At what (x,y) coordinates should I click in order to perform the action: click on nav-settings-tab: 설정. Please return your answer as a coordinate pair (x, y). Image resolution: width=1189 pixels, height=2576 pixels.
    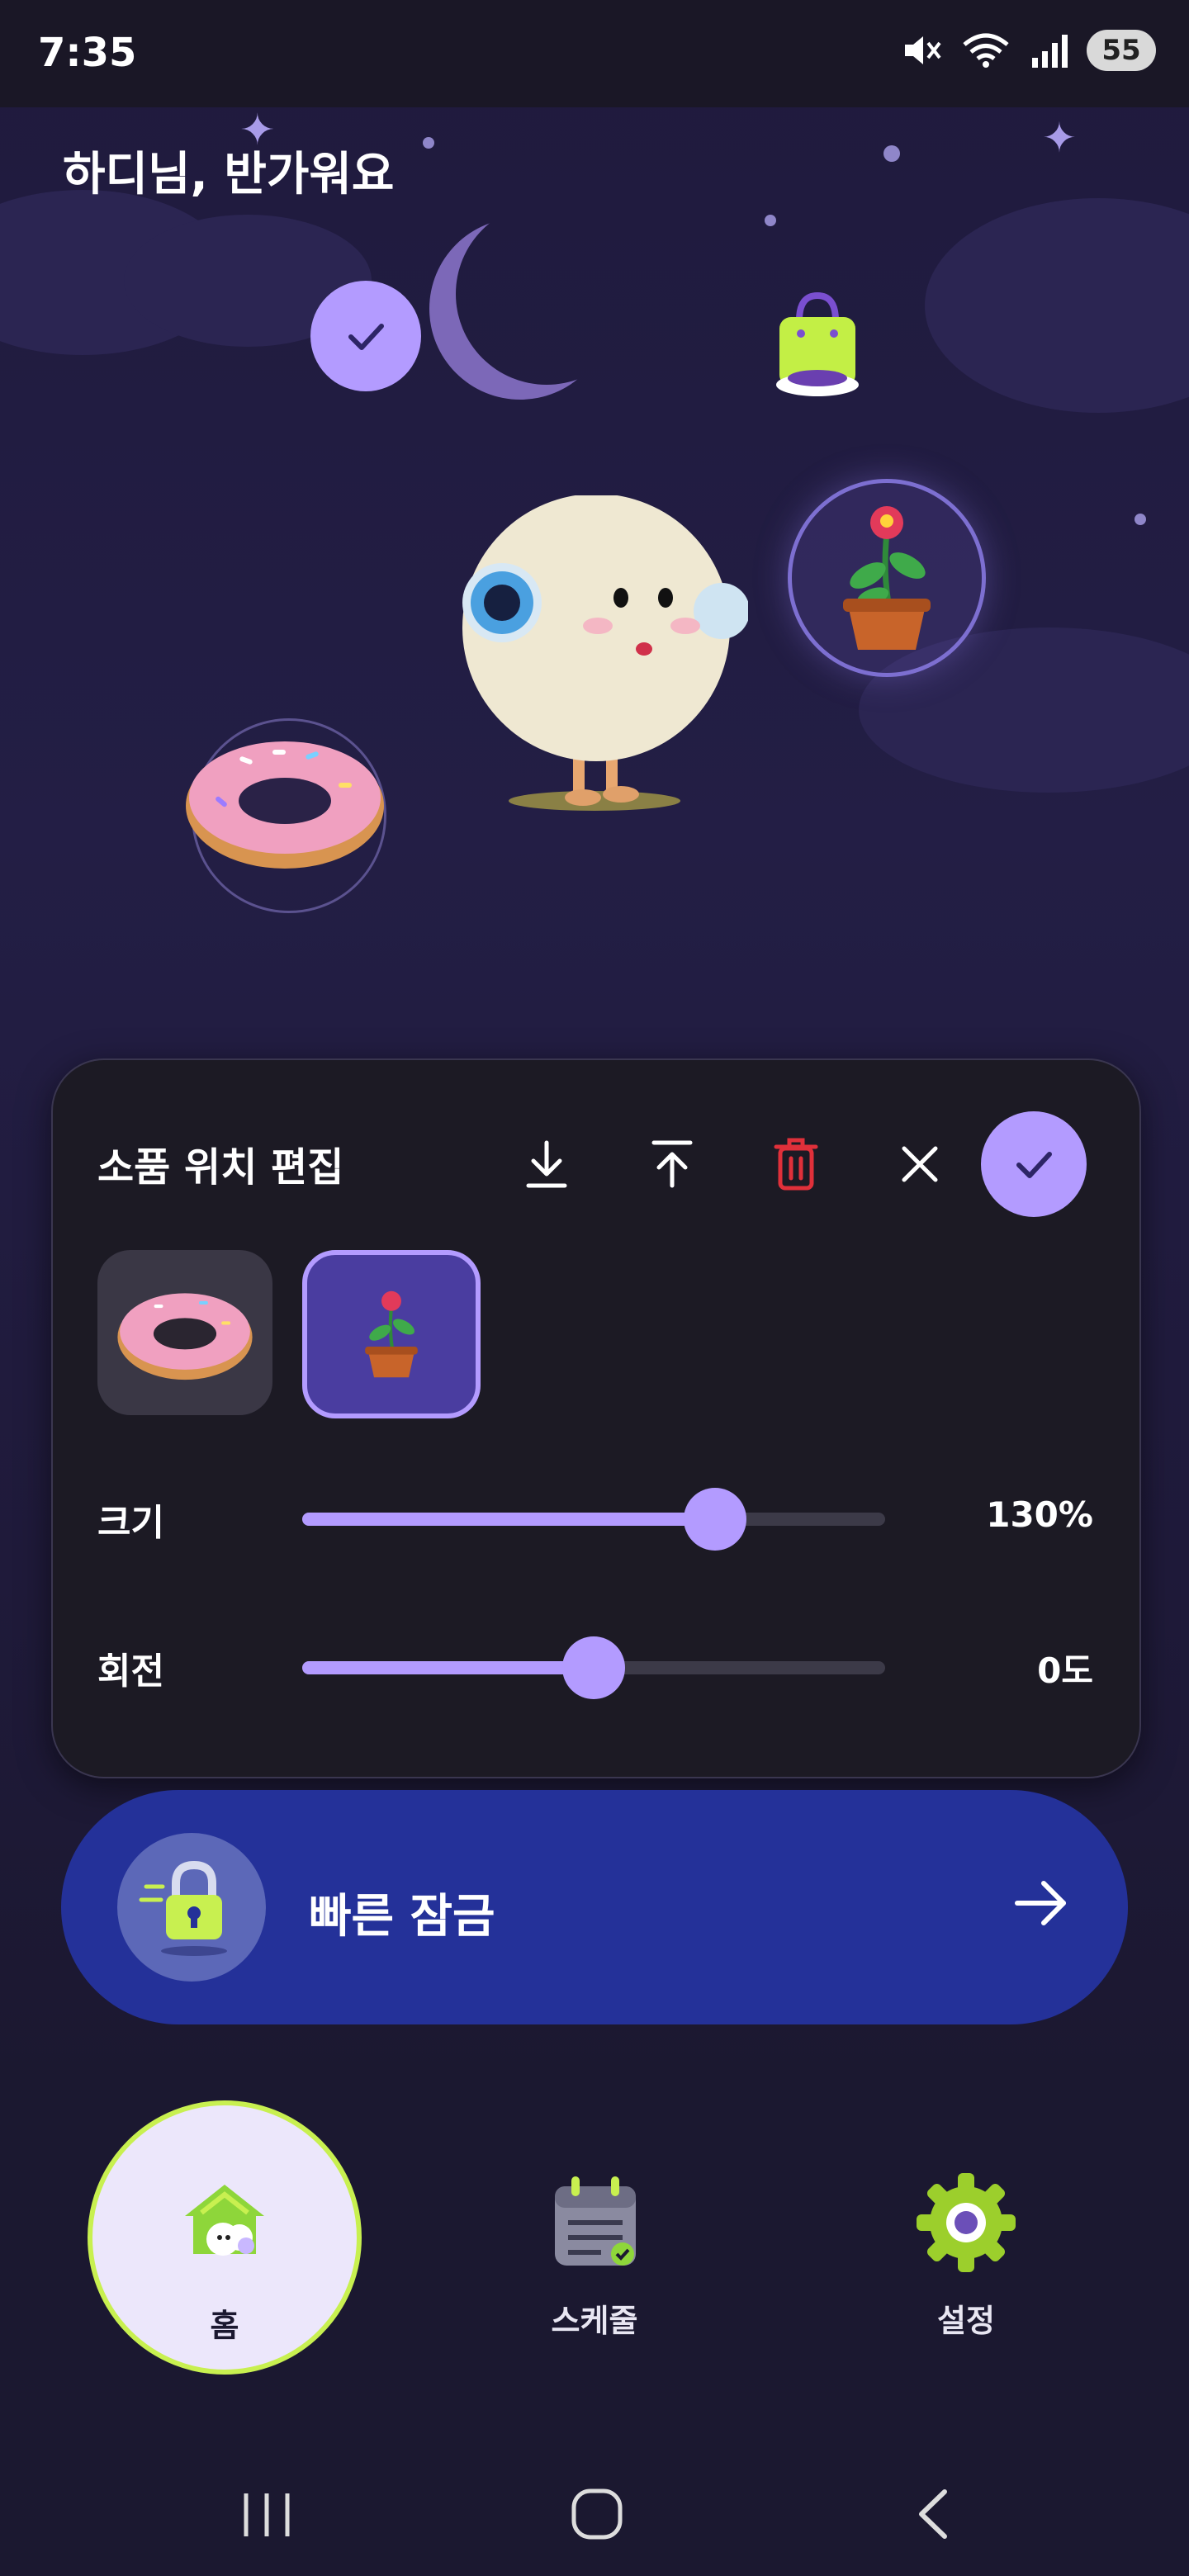
    Looking at the image, I should click on (966, 2254).